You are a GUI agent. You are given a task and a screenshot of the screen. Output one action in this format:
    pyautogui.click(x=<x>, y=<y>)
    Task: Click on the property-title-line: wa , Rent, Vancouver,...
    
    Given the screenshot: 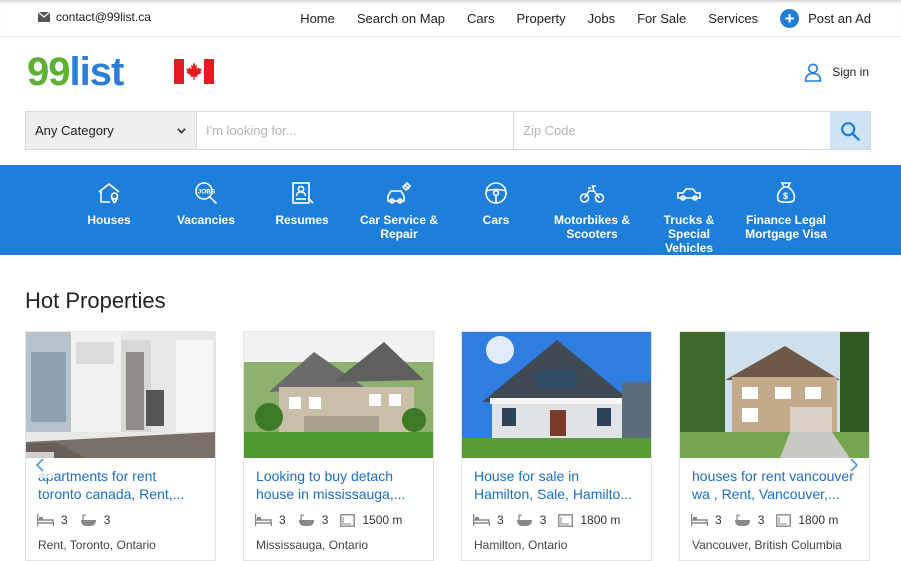 What is the action you would take?
    pyautogui.click(x=766, y=494)
    